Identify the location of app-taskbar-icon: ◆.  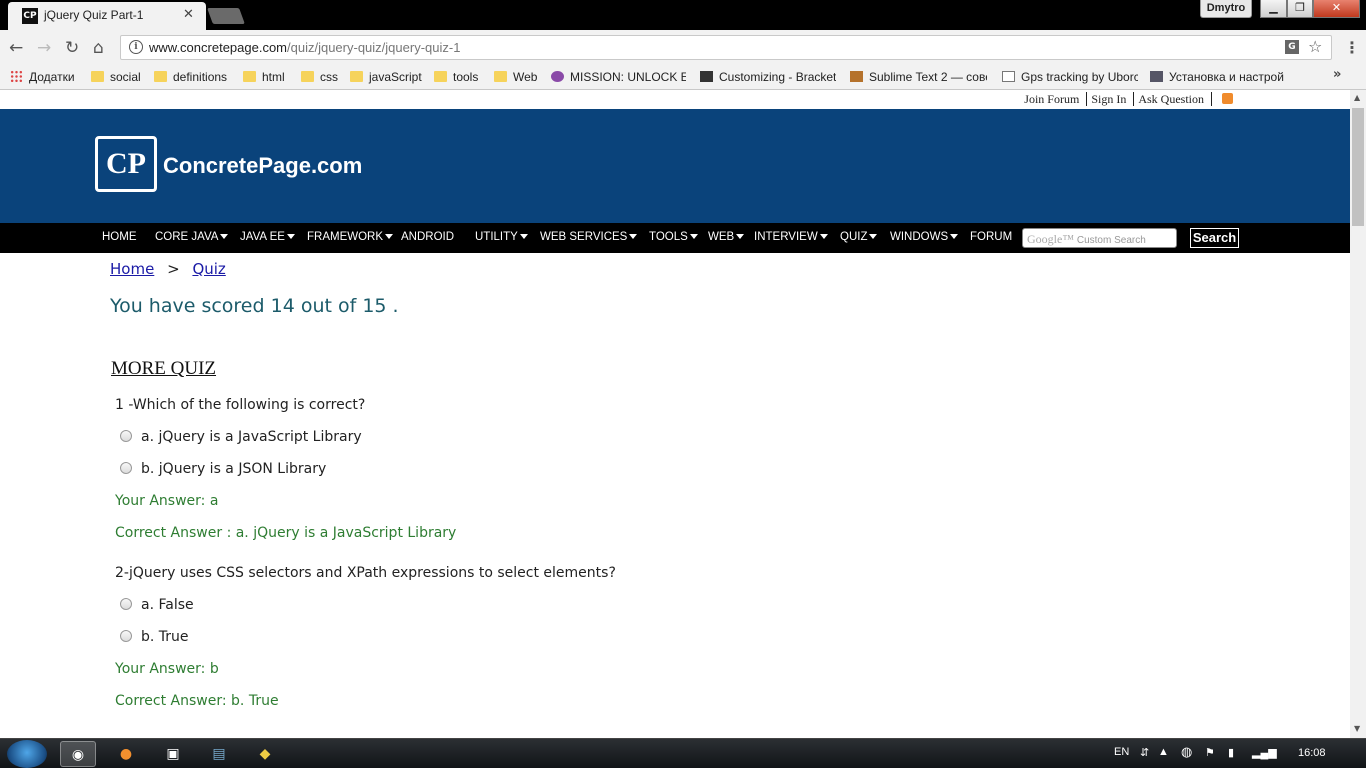
(265, 754).